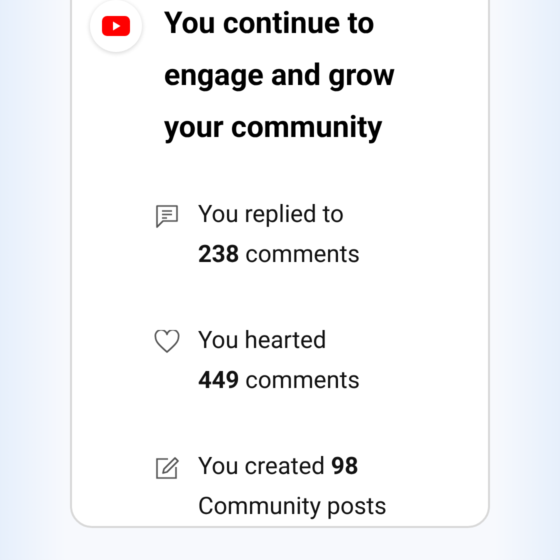 The width and height of the screenshot is (560, 560). I want to click on comment-icon, so click(167, 217).